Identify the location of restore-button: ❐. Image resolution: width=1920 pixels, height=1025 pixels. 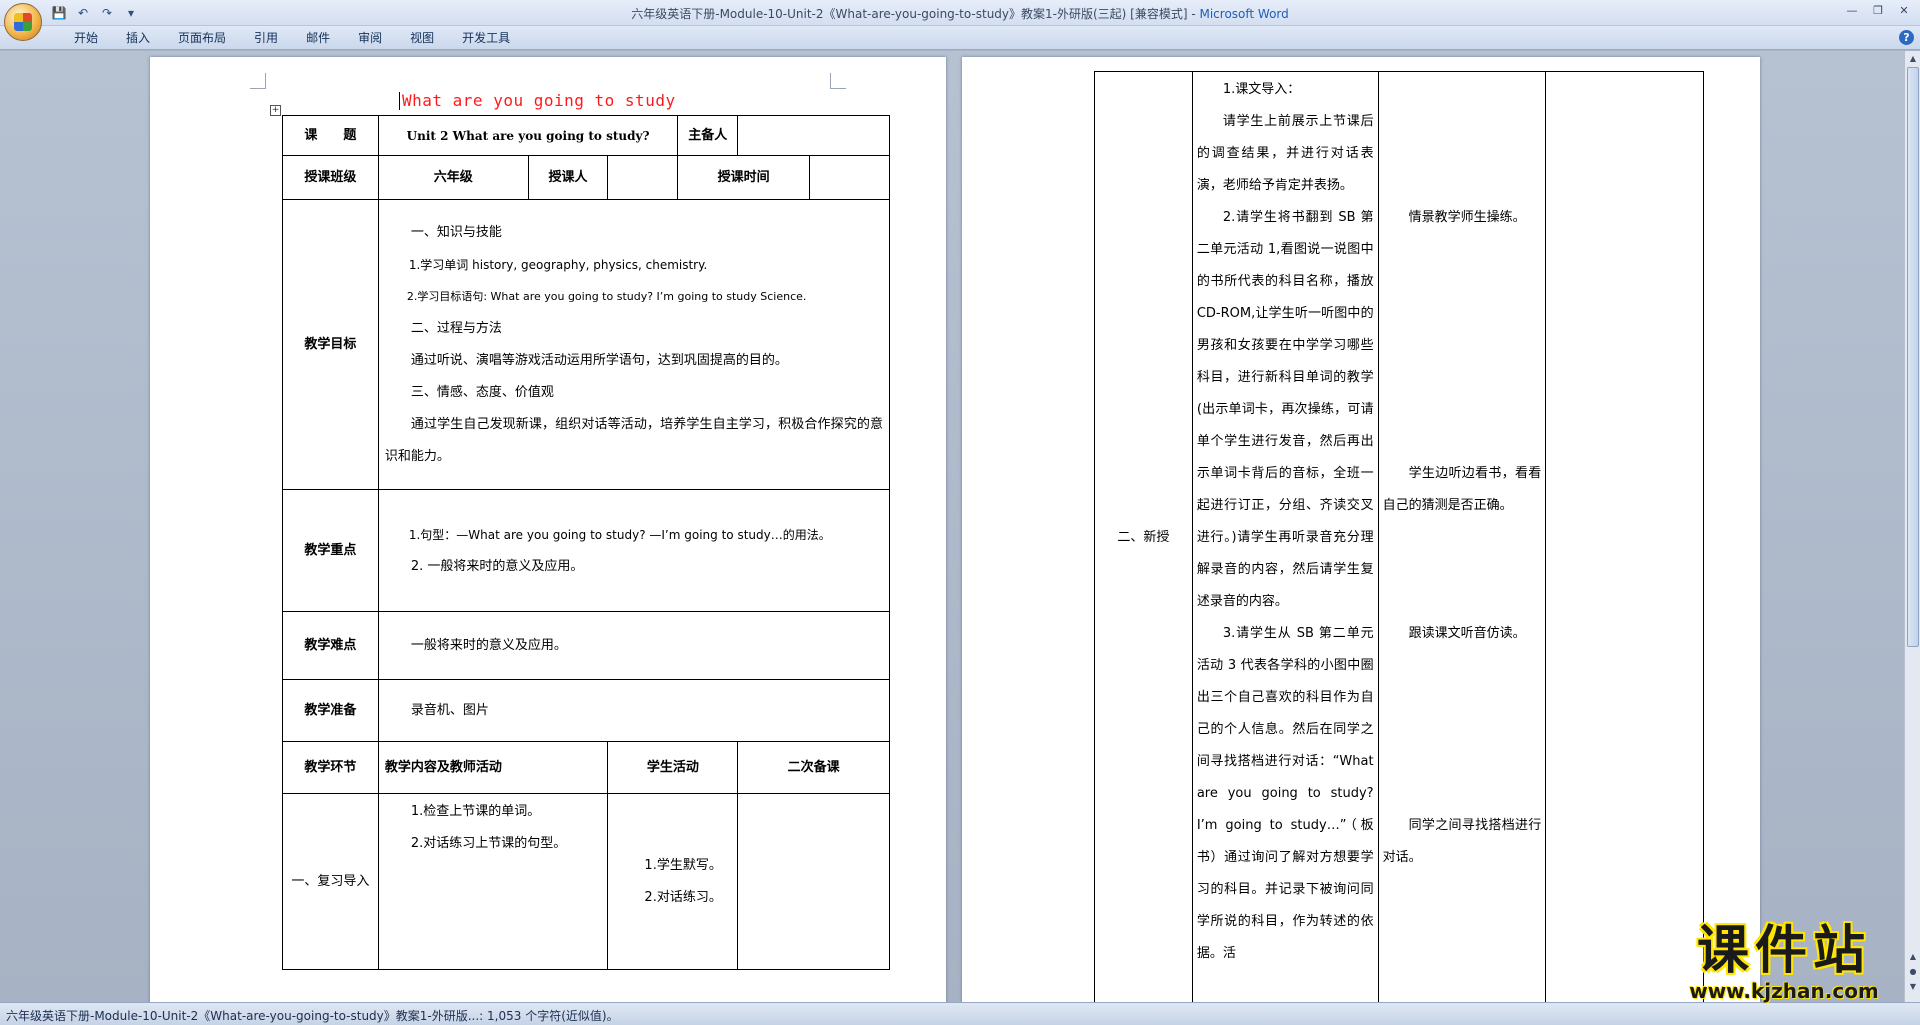
(1878, 11).